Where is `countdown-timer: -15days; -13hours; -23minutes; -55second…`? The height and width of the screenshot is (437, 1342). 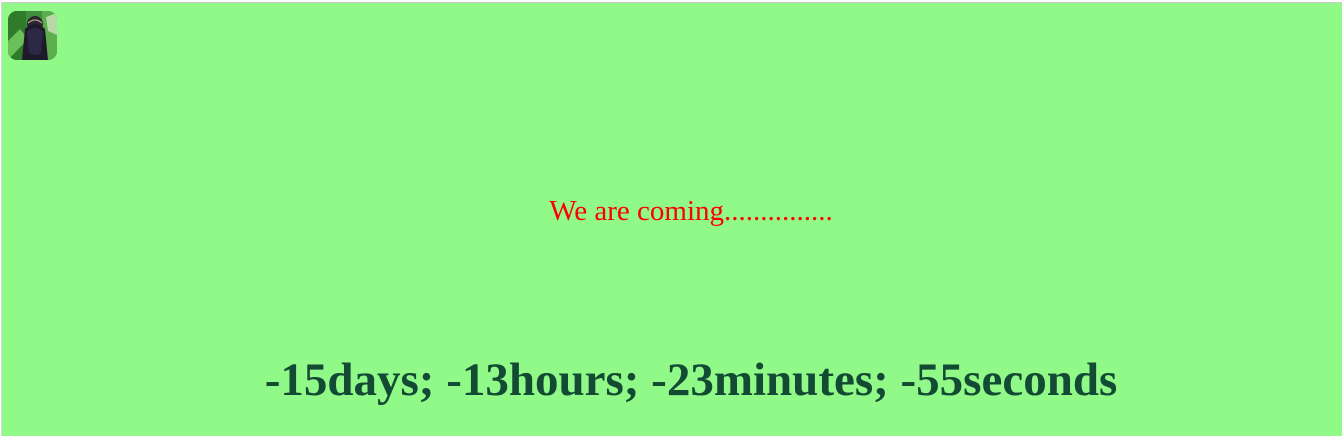 countdown-timer: -15days; -13hours; -23minutes; -55second… is located at coordinates (691, 380).